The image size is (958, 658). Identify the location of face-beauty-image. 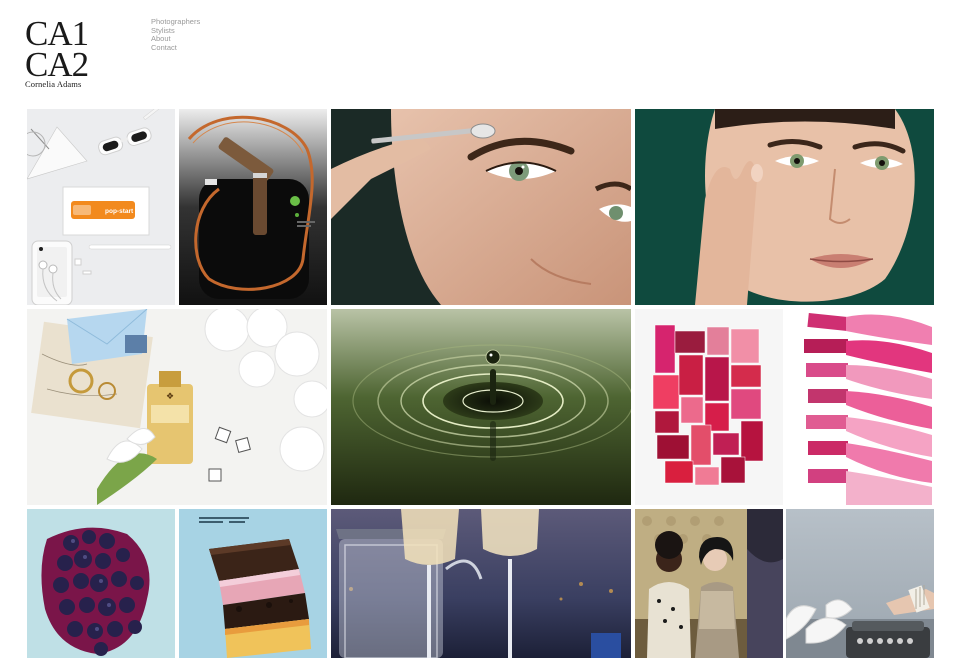
(784, 207).